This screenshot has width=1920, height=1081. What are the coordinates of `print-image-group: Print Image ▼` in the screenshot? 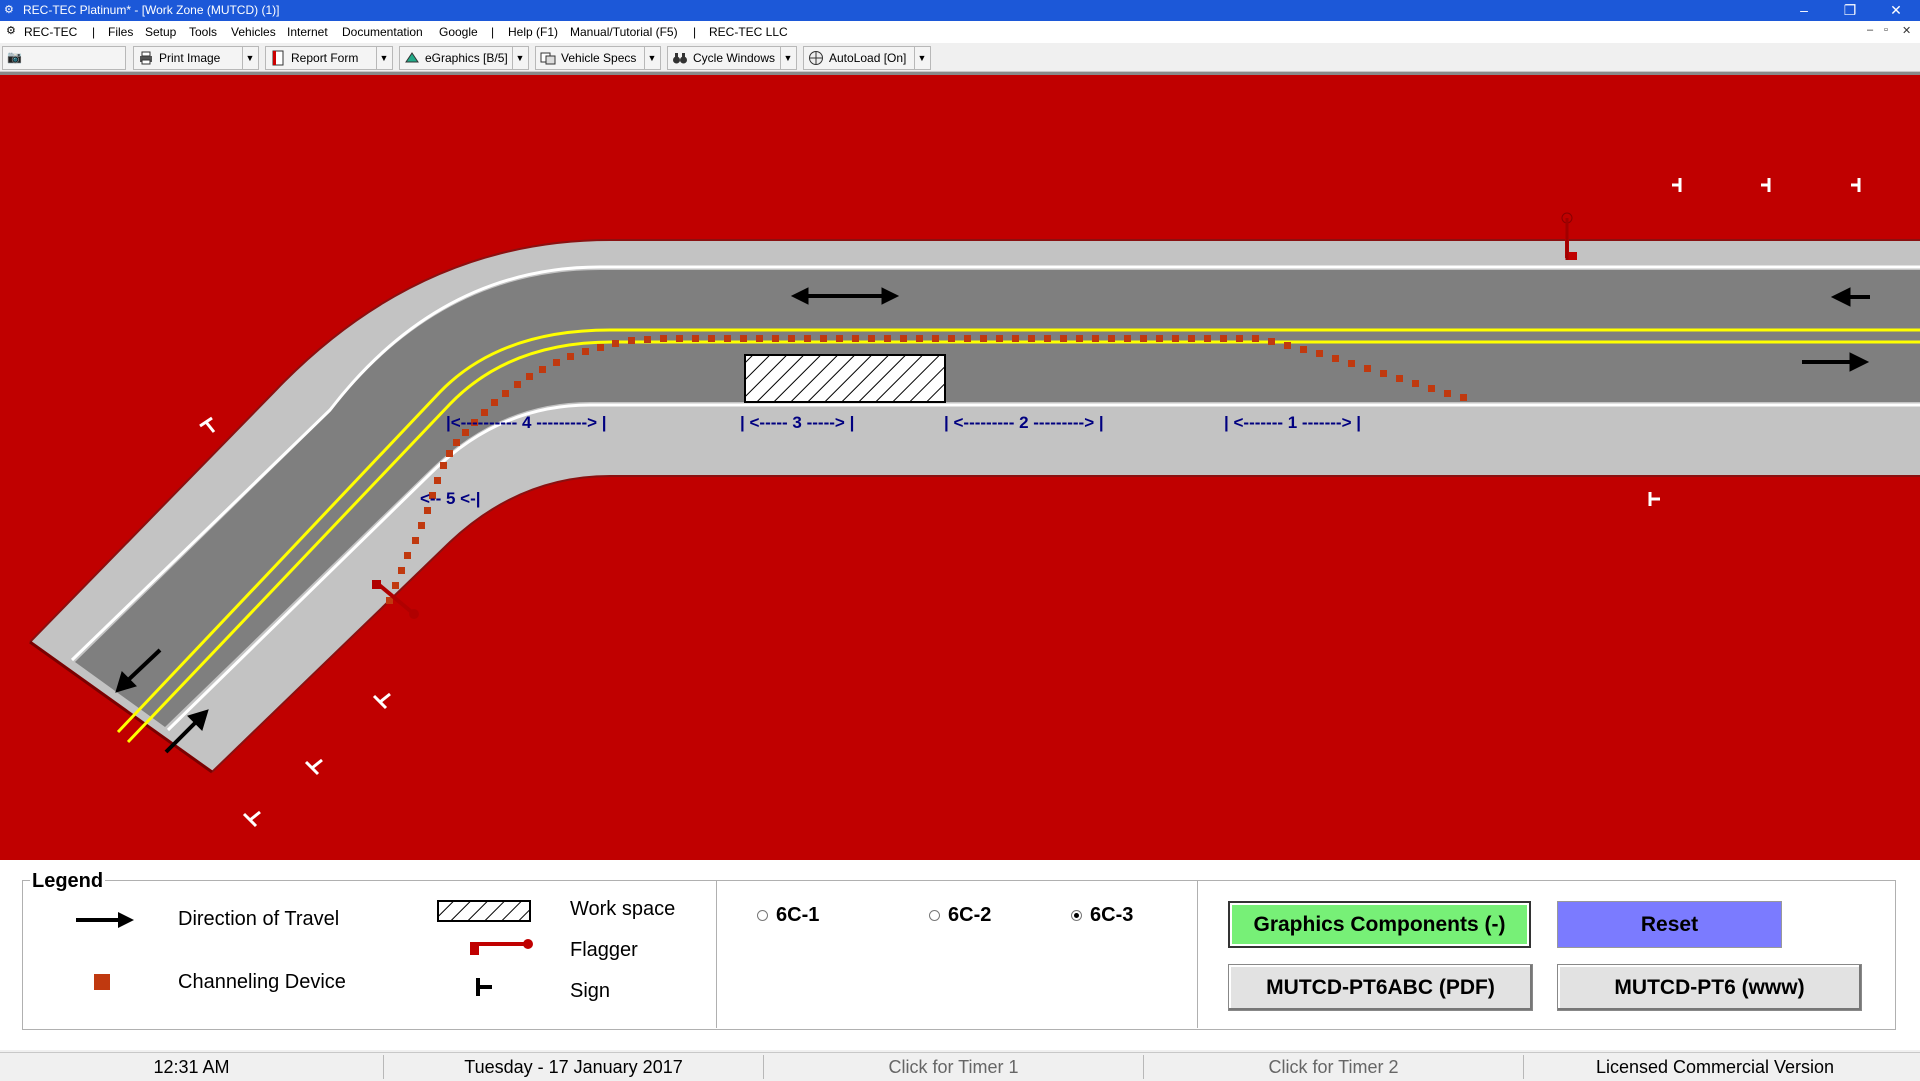 It's located at (196, 58).